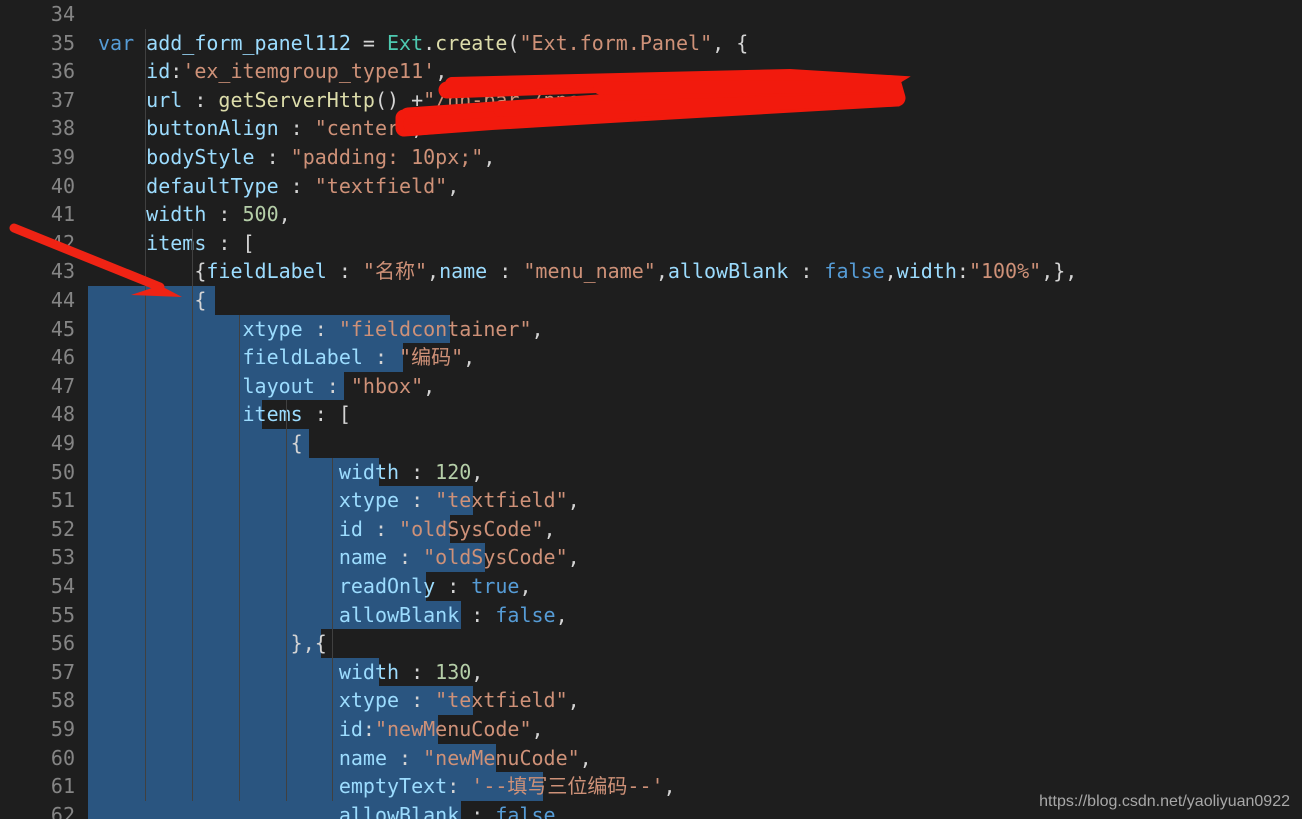 This screenshot has height=819, width=1302. Describe the element at coordinates (297, 71) in the screenshot. I see `code-line-text: id:'ex_itemgroup_type11',` at that location.